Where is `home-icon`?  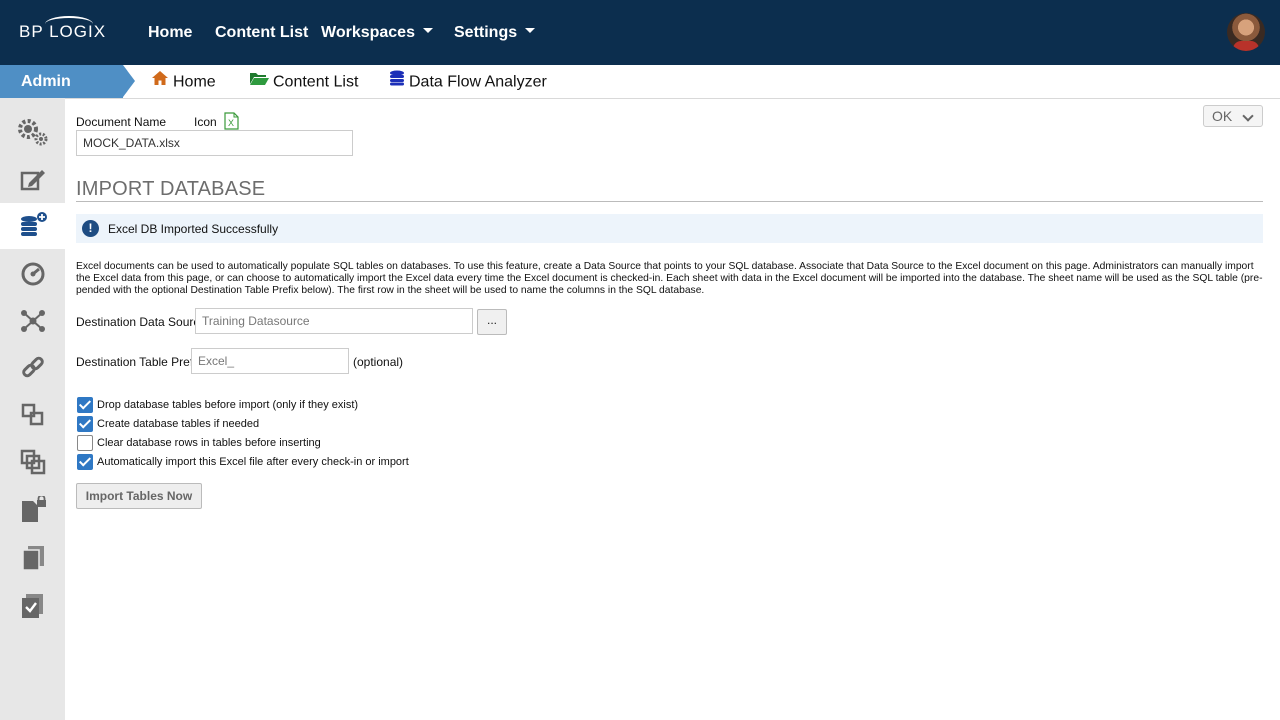 home-icon is located at coordinates (160, 80).